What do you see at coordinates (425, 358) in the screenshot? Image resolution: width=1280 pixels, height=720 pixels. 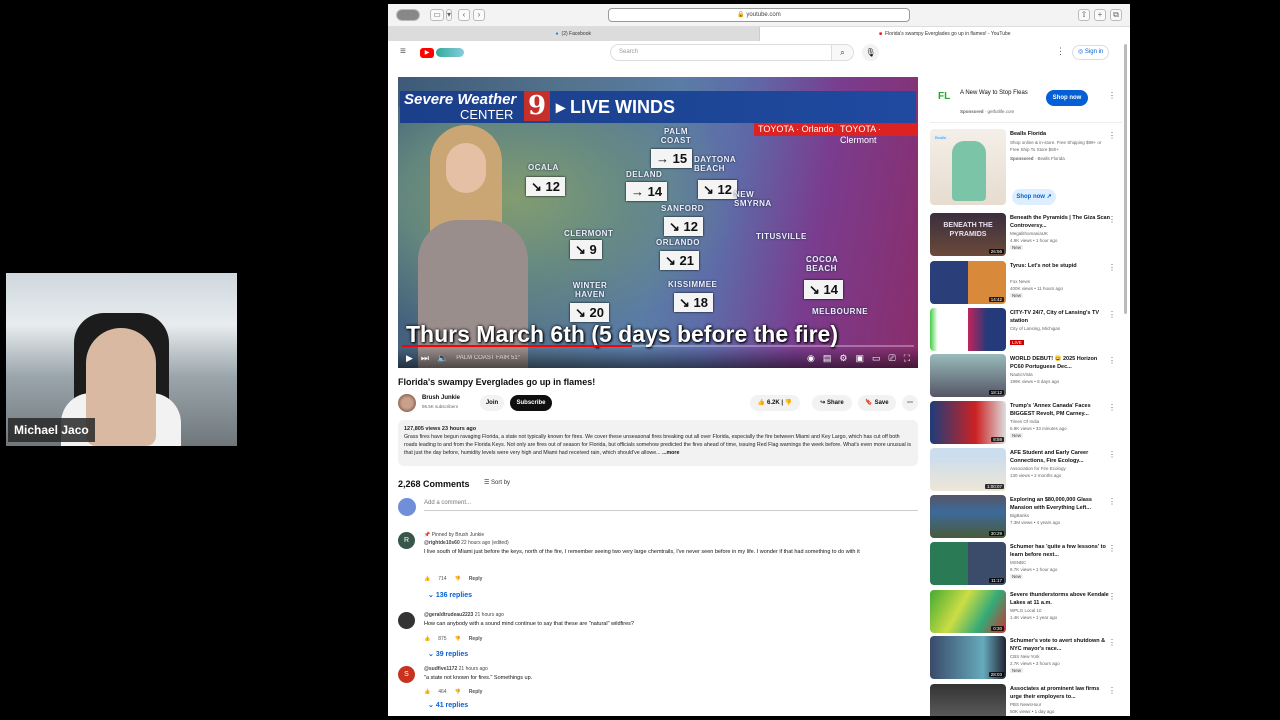 I see `next-icon: ⏭` at bounding box center [425, 358].